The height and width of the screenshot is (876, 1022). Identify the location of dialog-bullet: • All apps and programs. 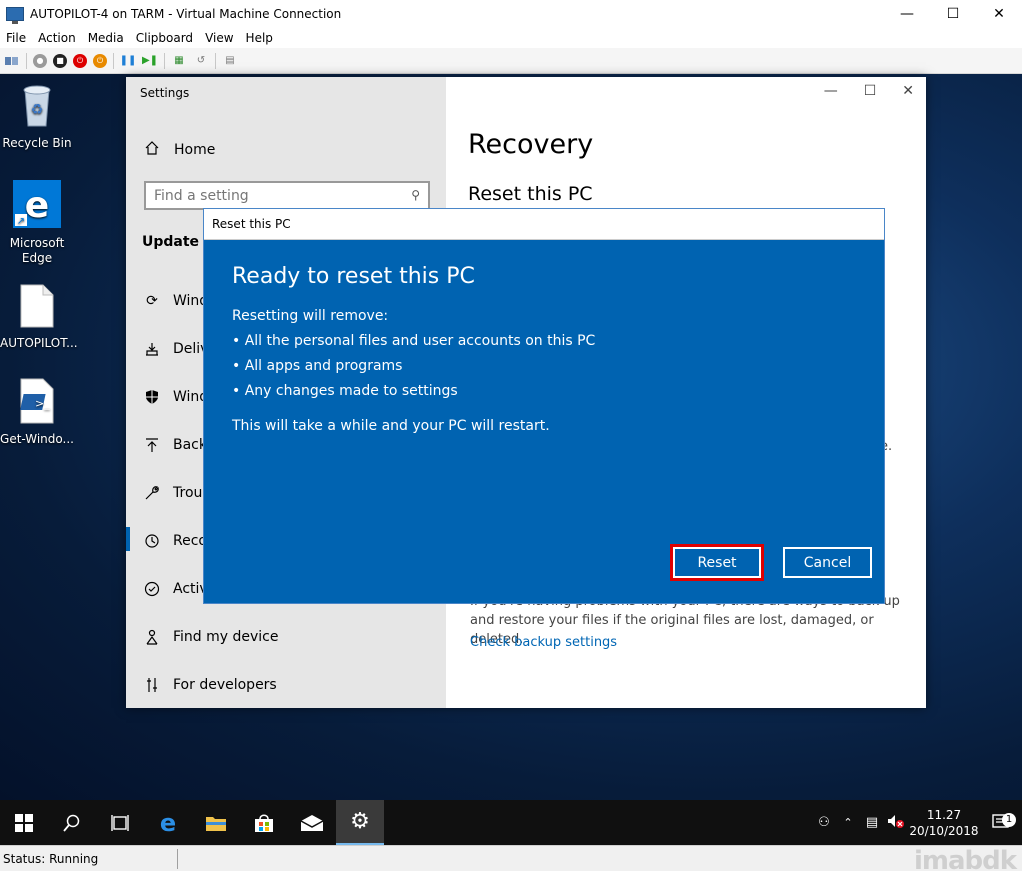
(317, 366).